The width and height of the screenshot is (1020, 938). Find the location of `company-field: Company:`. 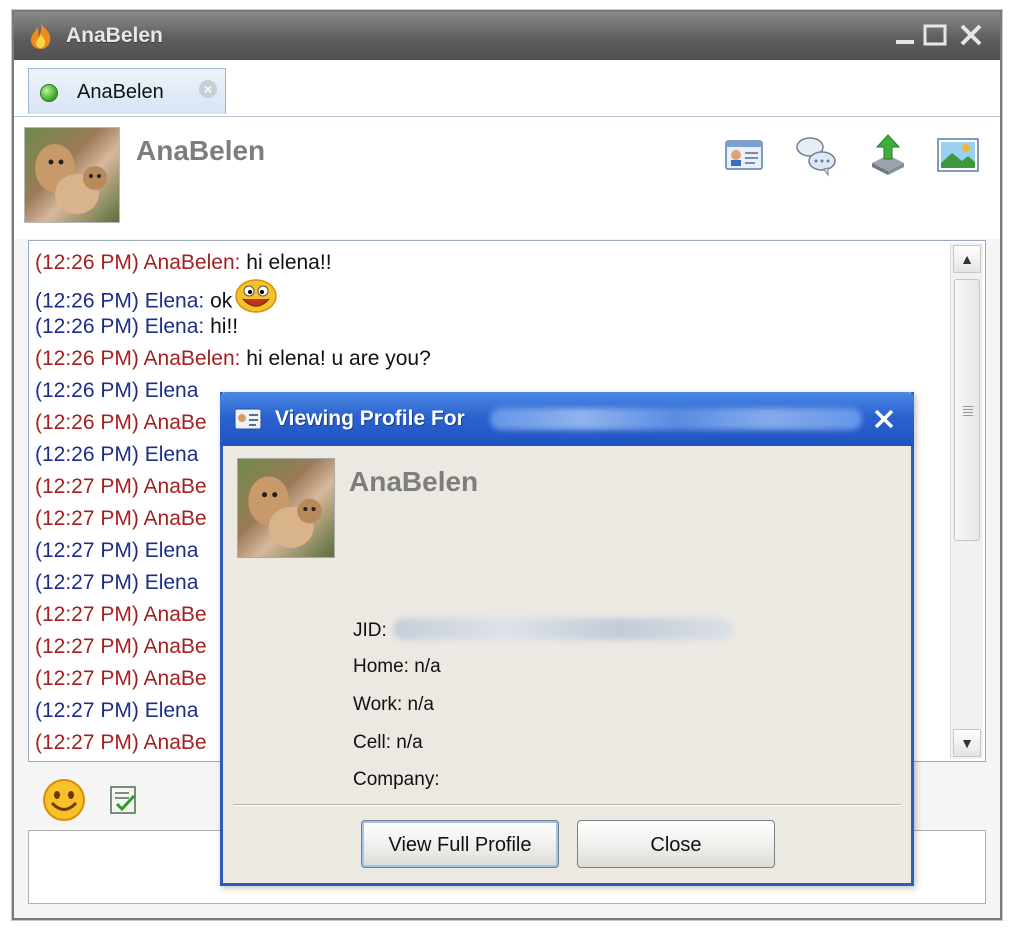

company-field: Company: is located at coordinates (396, 779).